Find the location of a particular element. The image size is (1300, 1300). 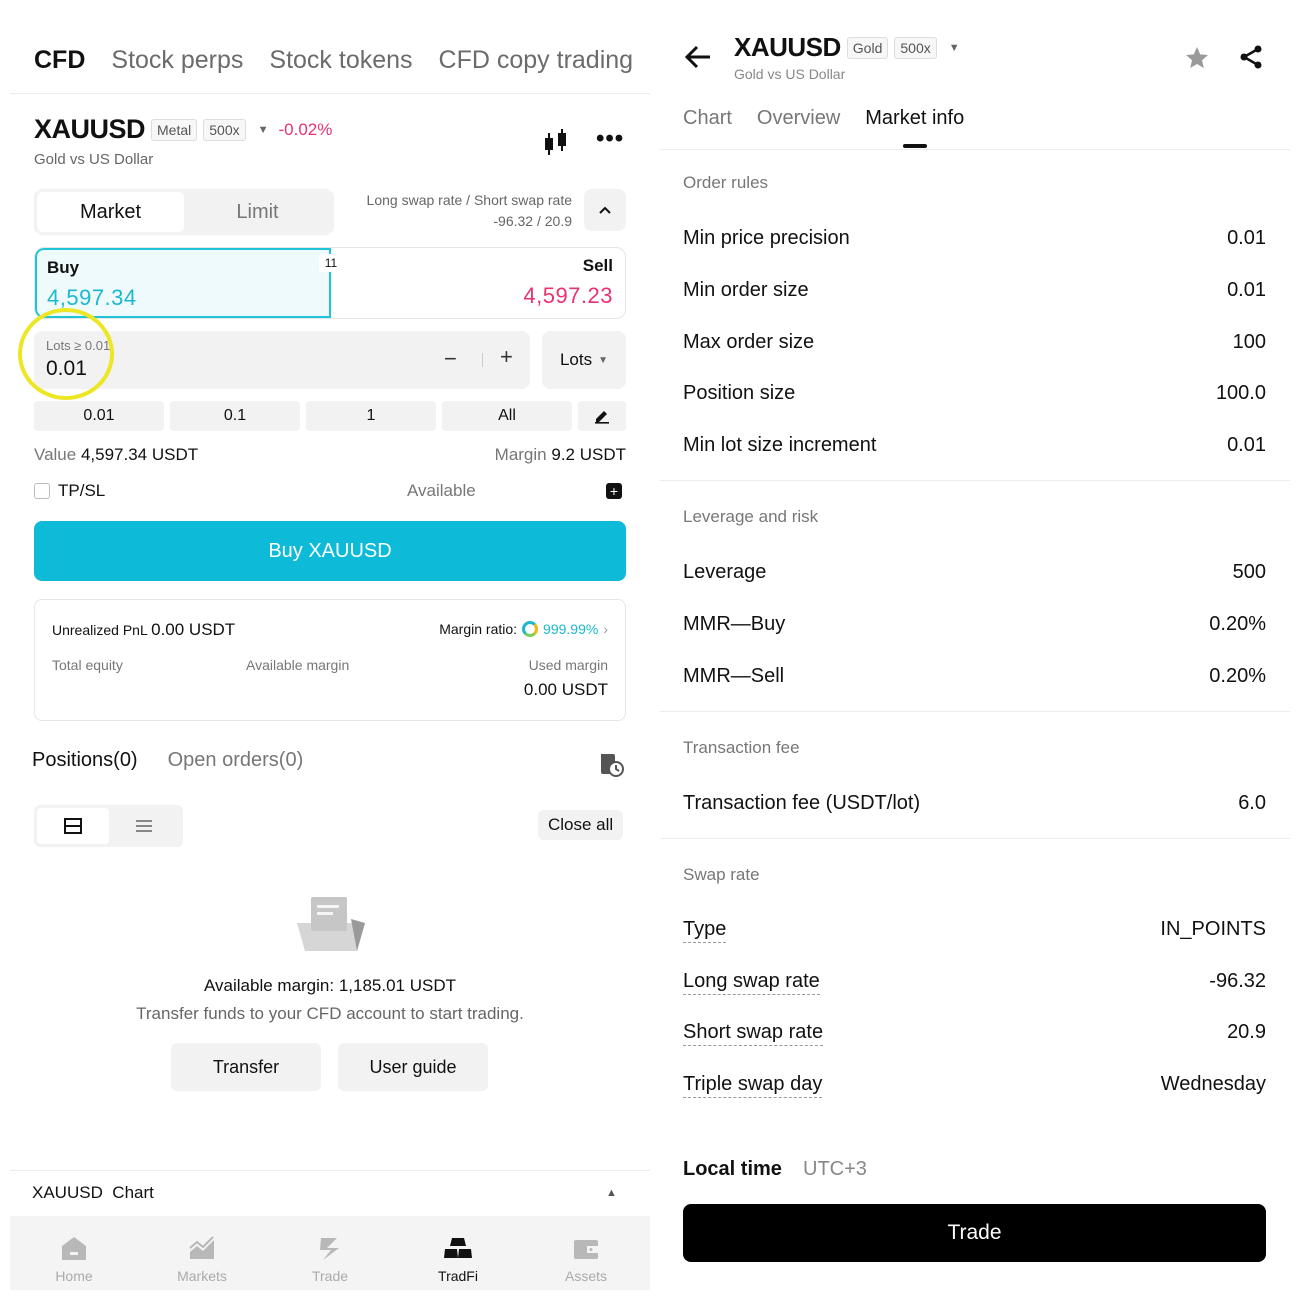

local-time-label: Local time is located at coordinates (732, 1169).